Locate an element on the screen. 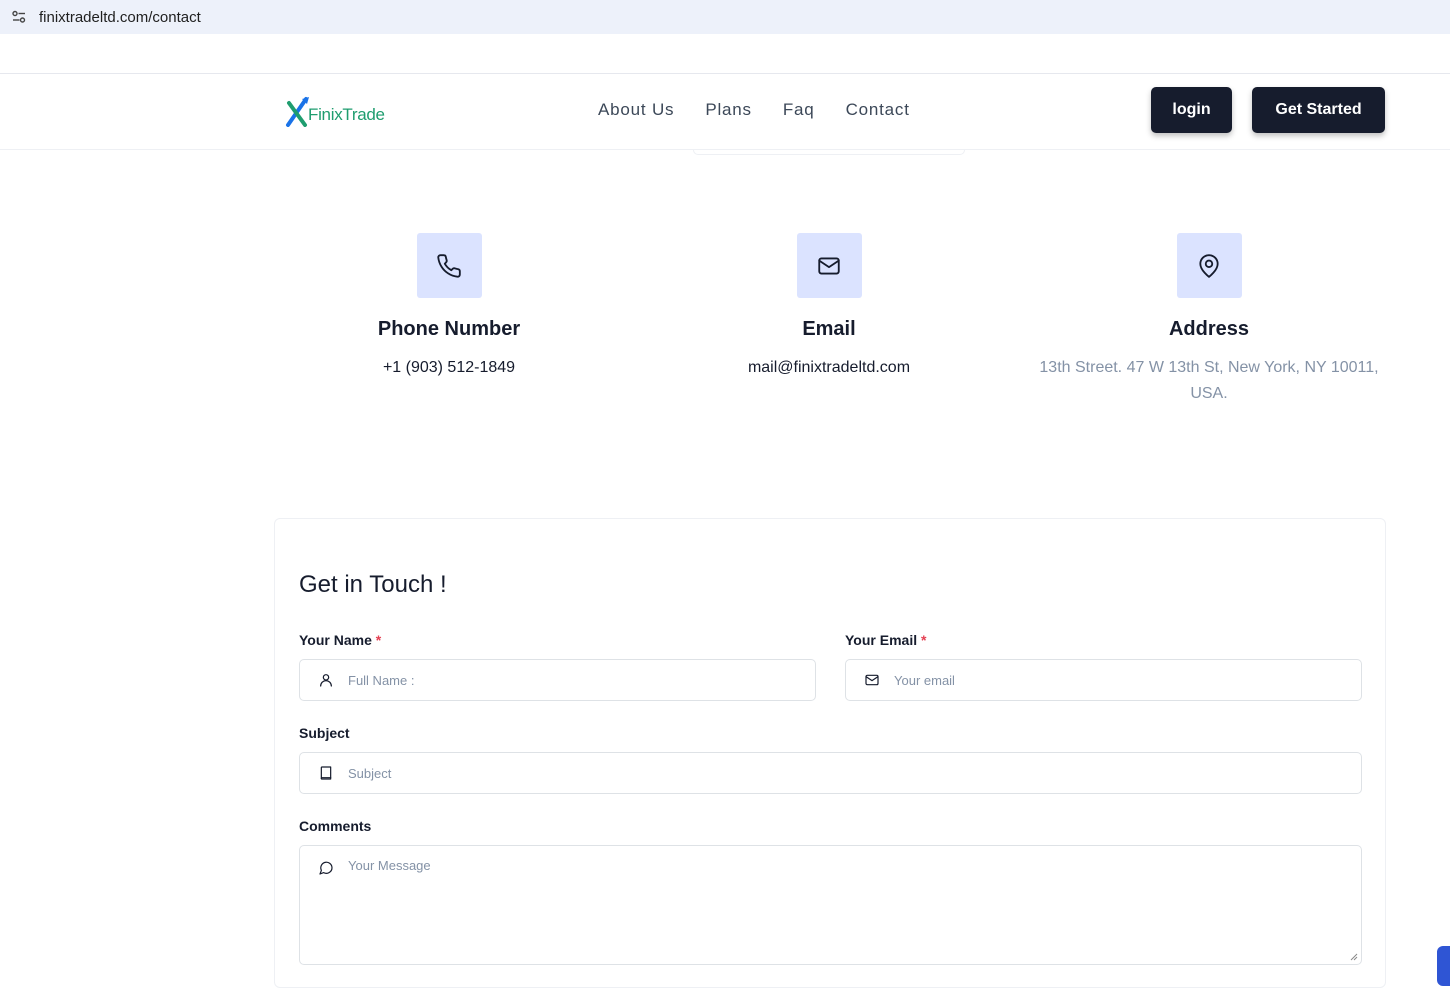 This screenshot has width=1450, height=988. phone-icon-box is located at coordinates (449, 265).